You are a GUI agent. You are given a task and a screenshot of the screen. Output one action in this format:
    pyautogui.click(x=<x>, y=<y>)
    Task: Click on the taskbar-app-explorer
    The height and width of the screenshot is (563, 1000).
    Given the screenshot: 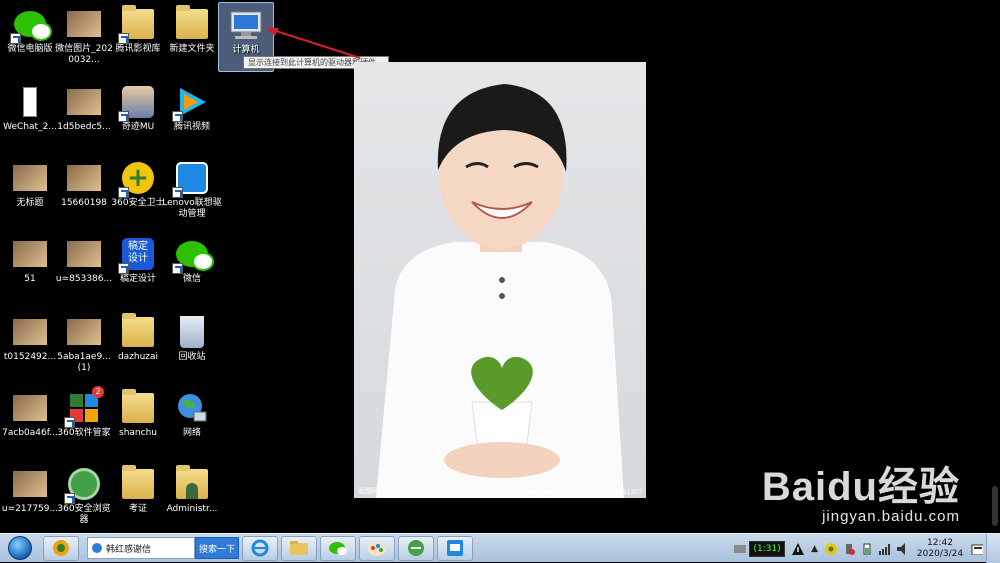 What is the action you would take?
    pyautogui.click(x=299, y=548)
    